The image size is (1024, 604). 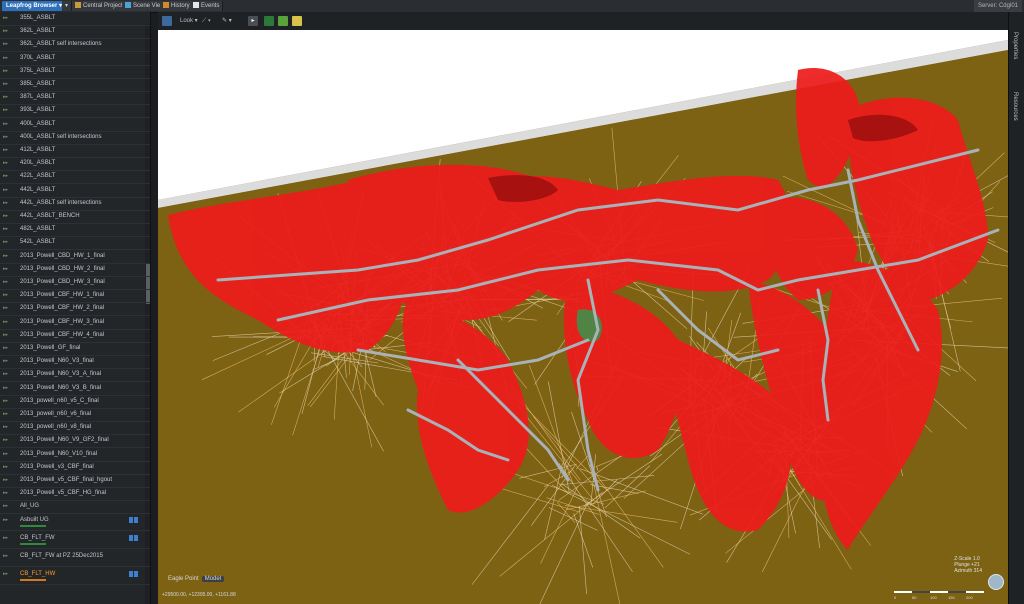 What do you see at coordinates (75, 428) in the screenshot?
I see `list-item: ▸▸ 2013_powell_n60_v8_final` at bounding box center [75, 428].